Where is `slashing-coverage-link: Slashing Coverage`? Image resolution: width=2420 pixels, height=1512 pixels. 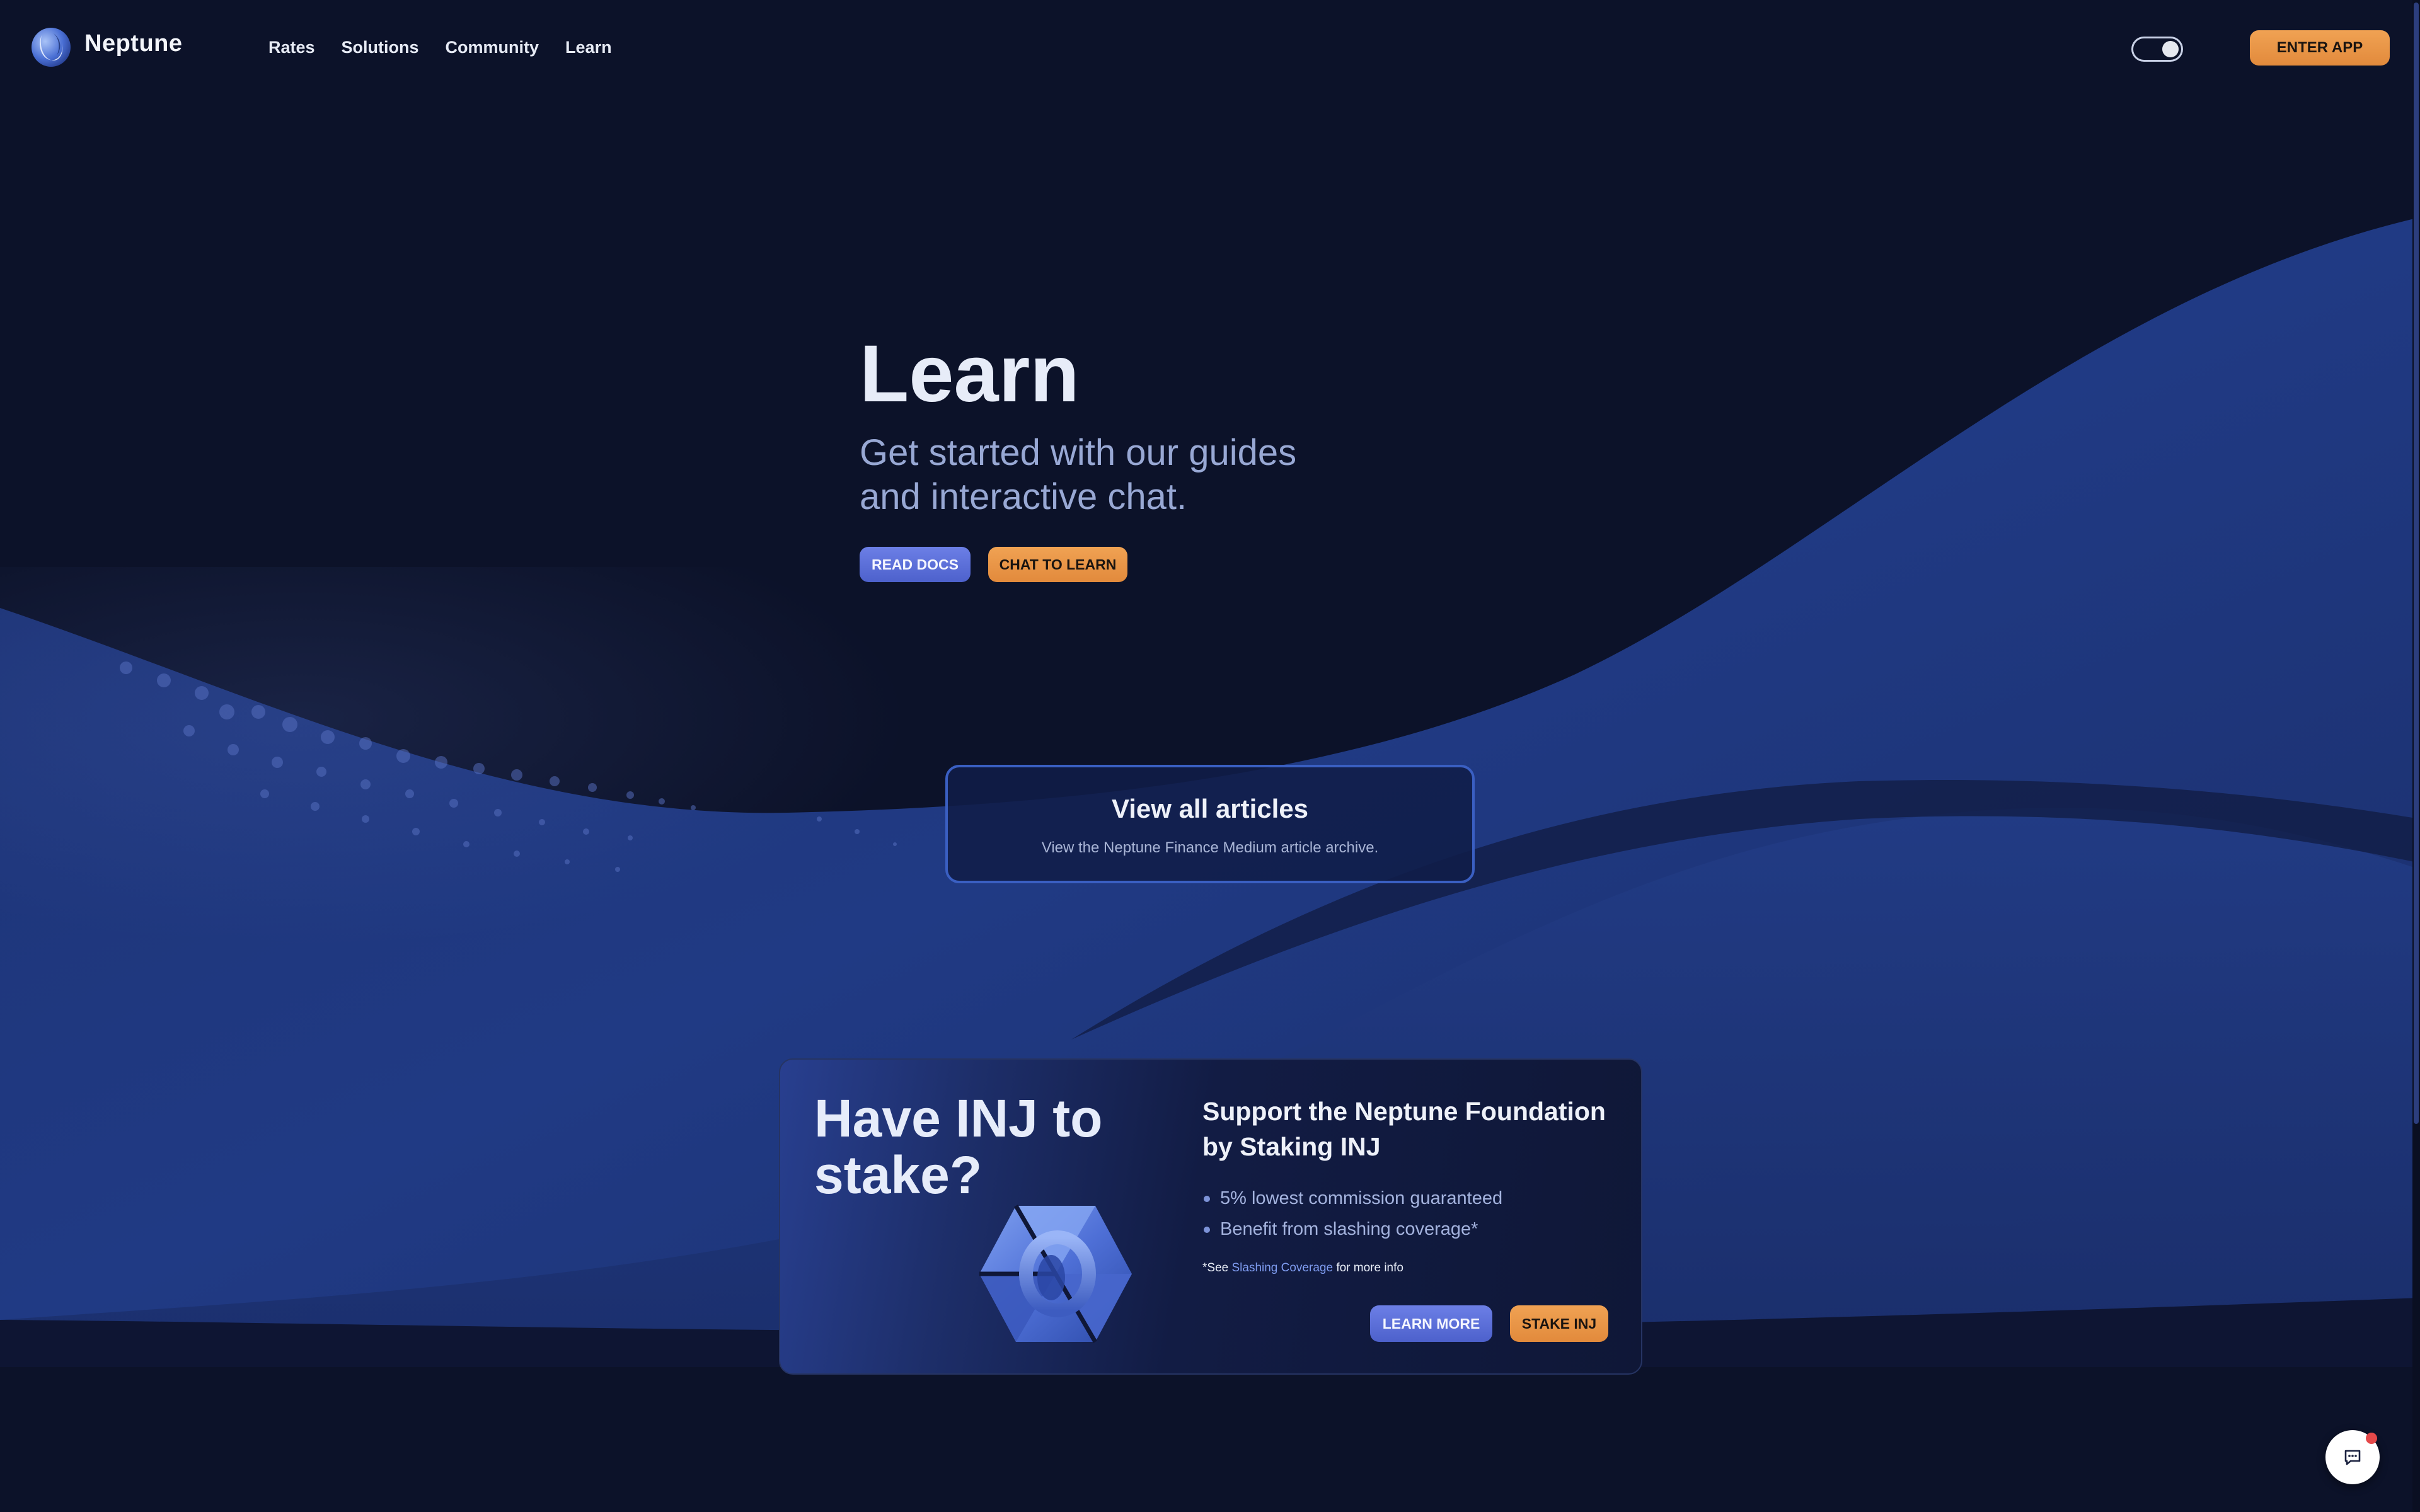 slashing-coverage-link: Slashing Coverage is located at coordinates (1282, 1267).